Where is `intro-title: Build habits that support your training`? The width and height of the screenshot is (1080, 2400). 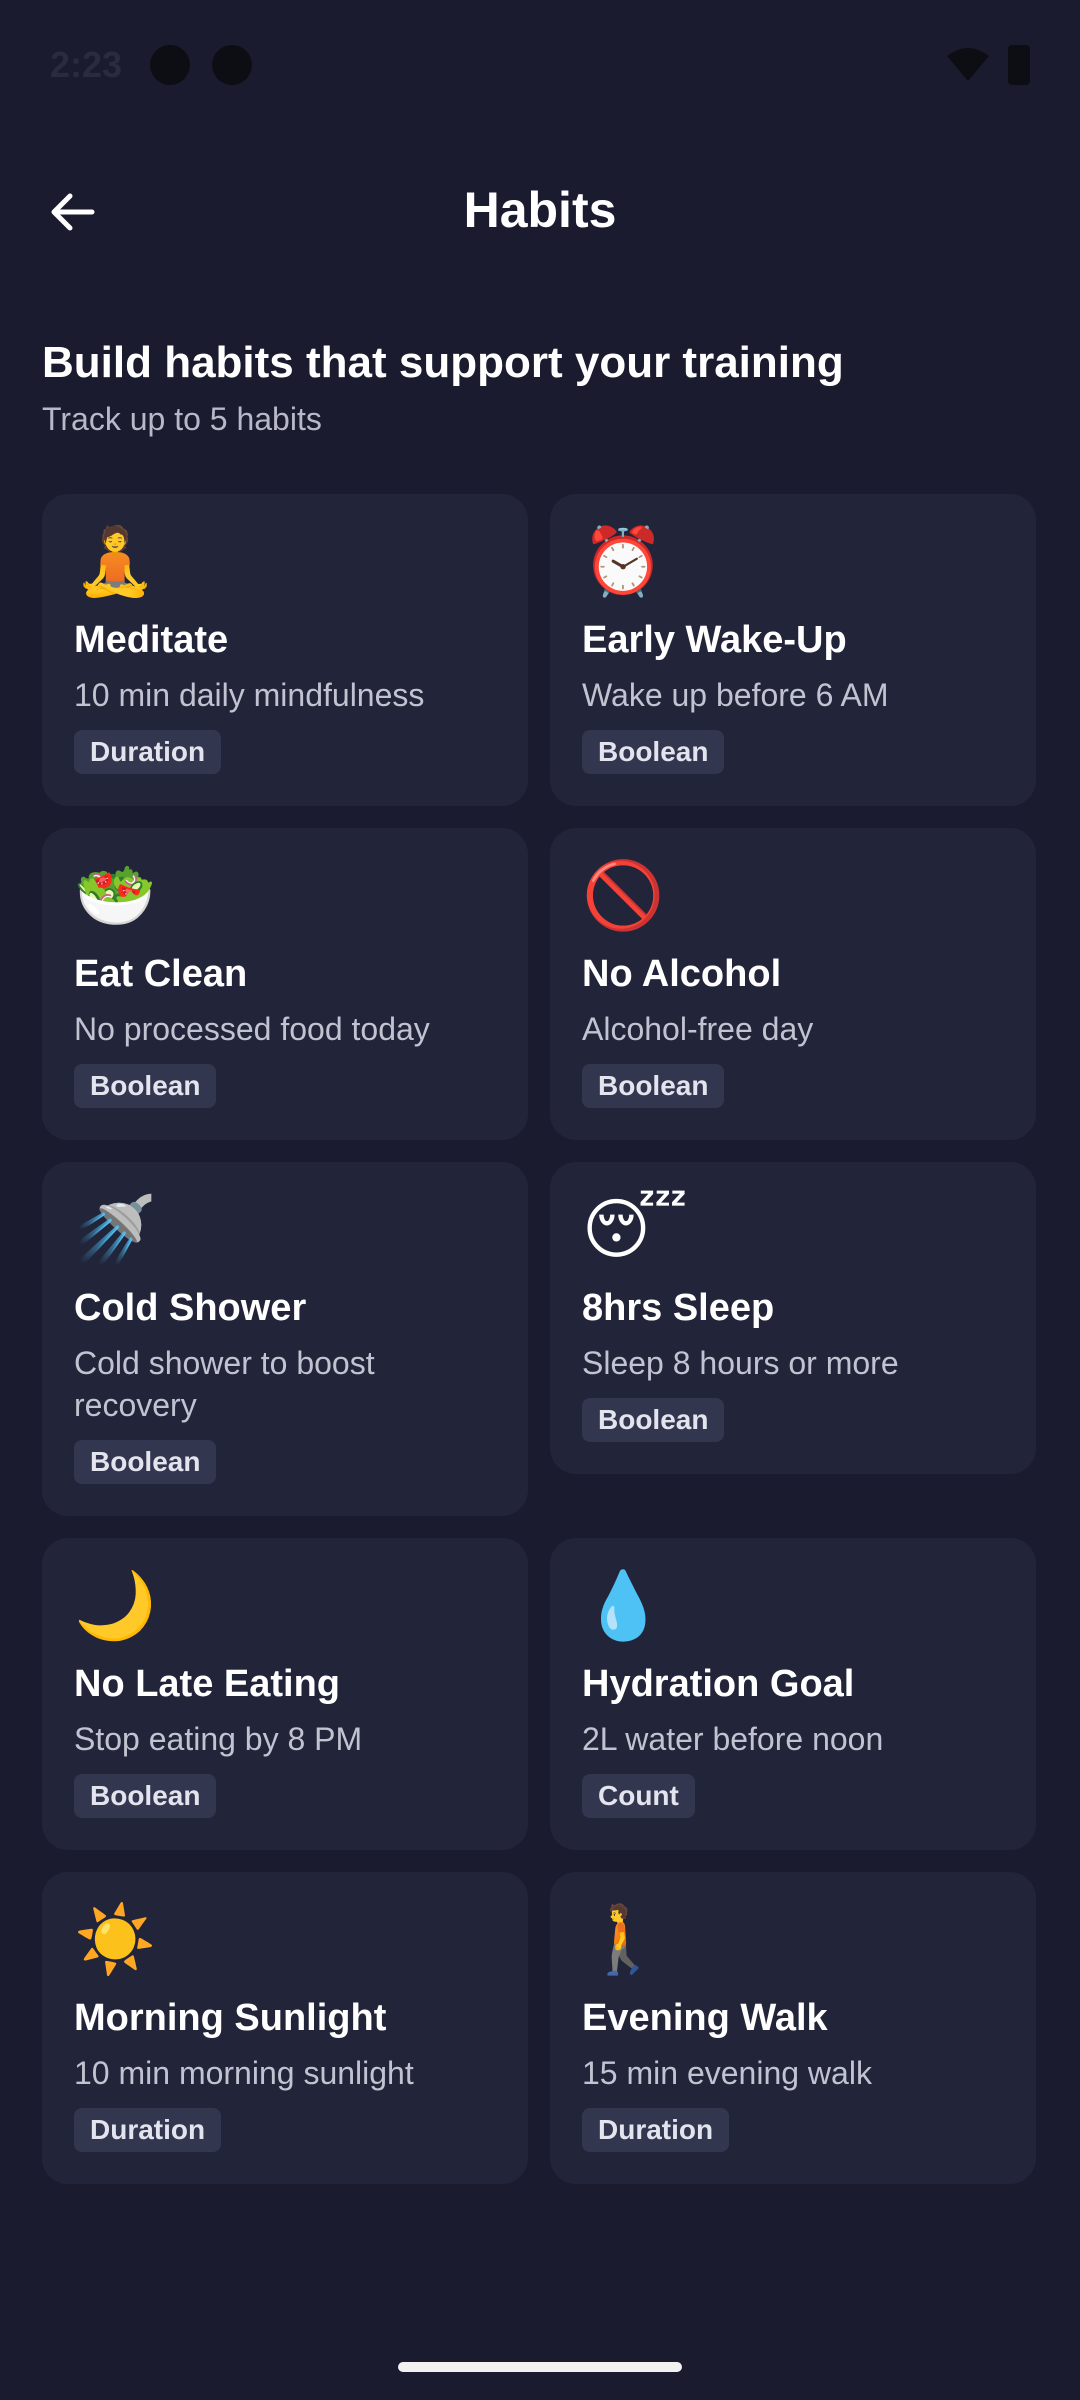
intro-title: Build habits that support your training is located at coordinates (443, 362).